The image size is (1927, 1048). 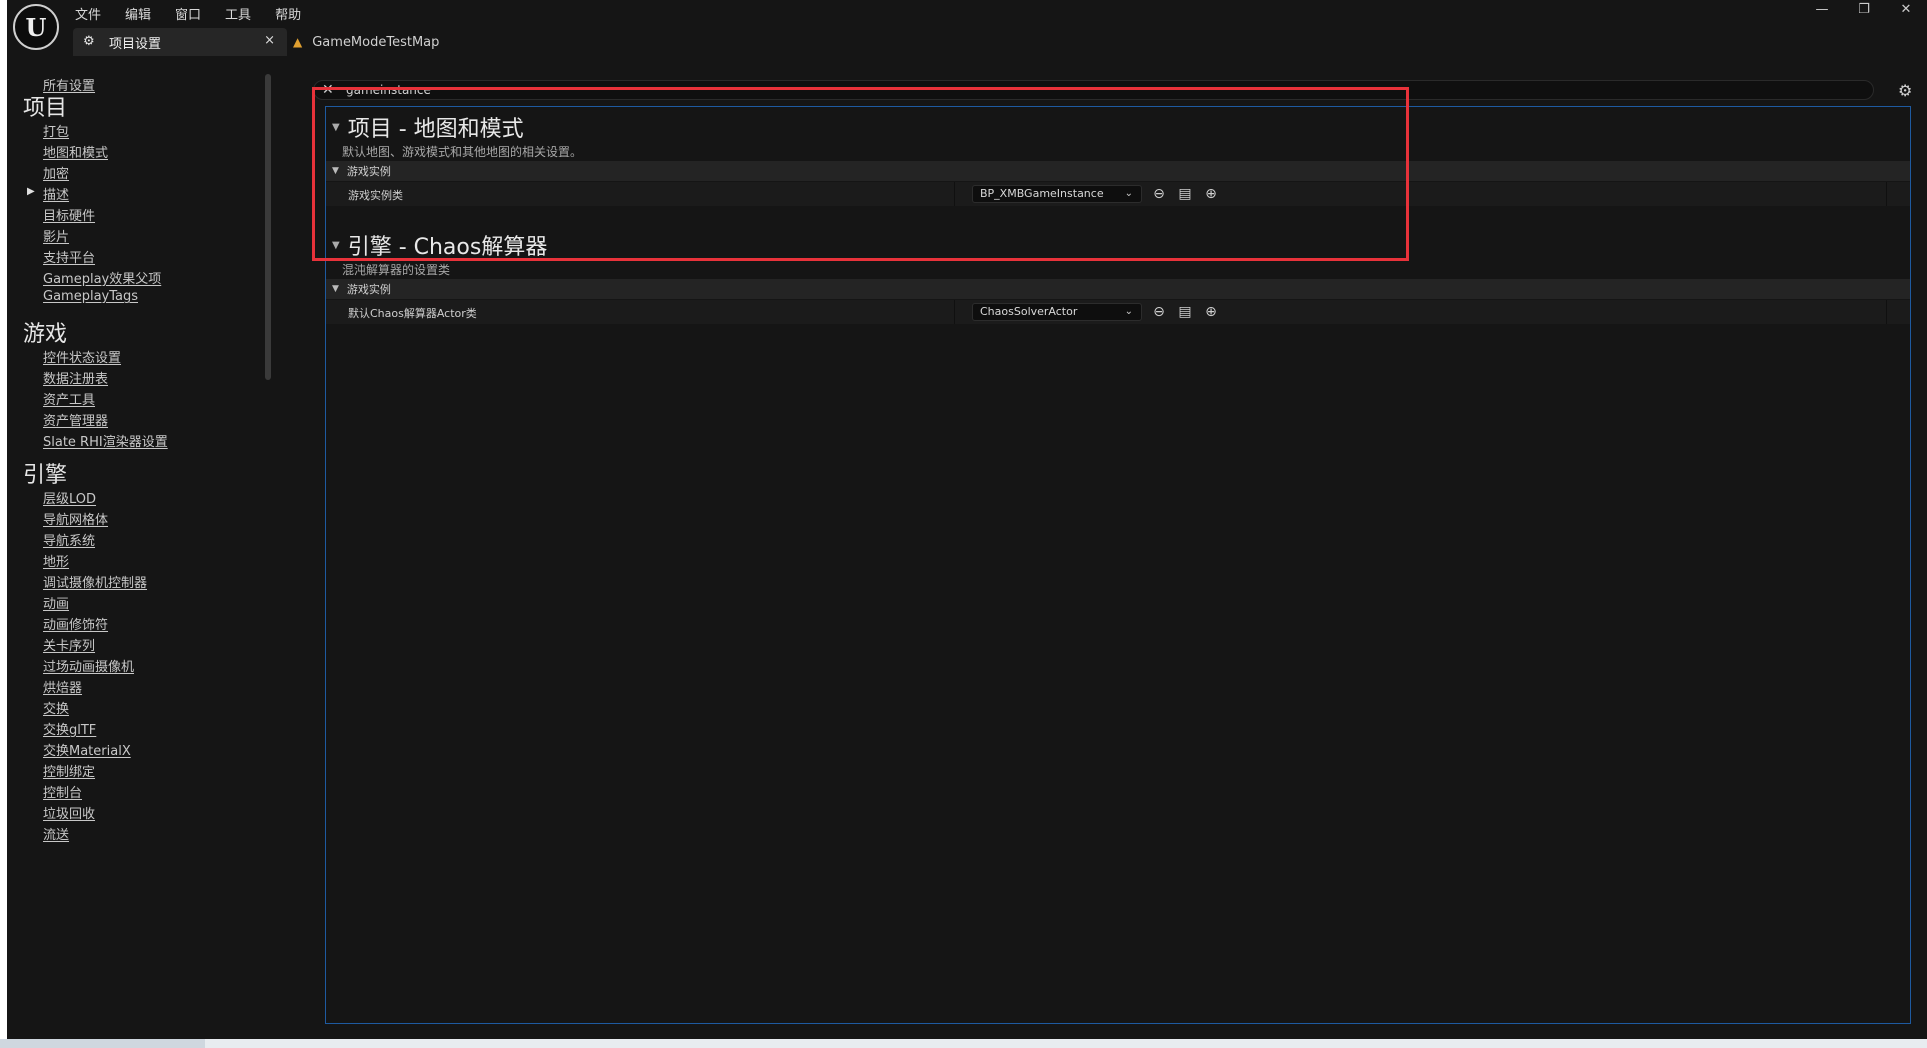 What do you see at coordinates (31, 191) in the screenshot?
I see `expand-arrow-icon: ▶` at bounding box center [31, 191].